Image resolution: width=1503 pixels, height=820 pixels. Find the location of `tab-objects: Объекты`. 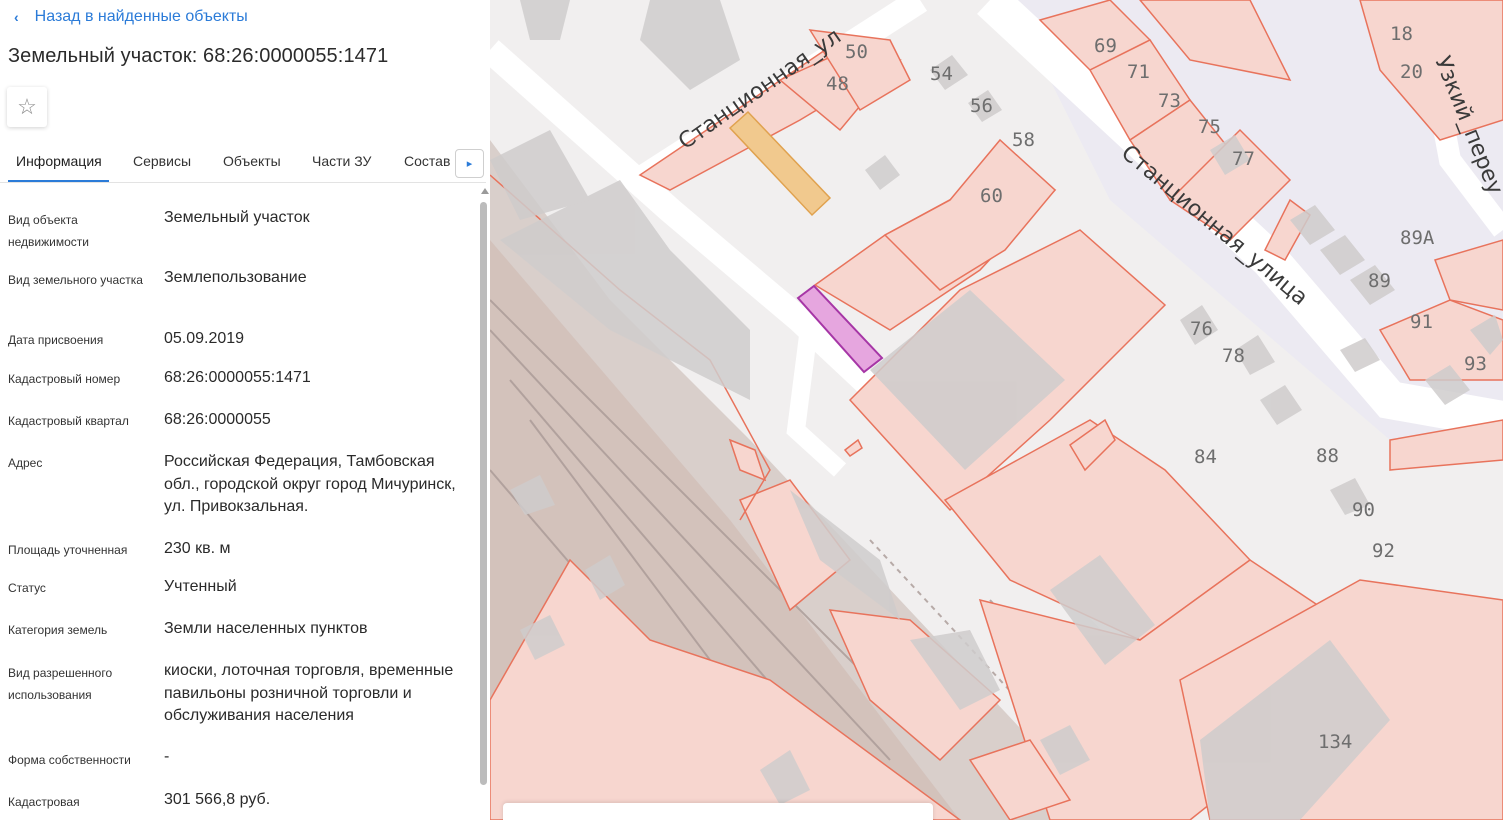

tab-objects: Объекты is located at coordinates (252, 161).